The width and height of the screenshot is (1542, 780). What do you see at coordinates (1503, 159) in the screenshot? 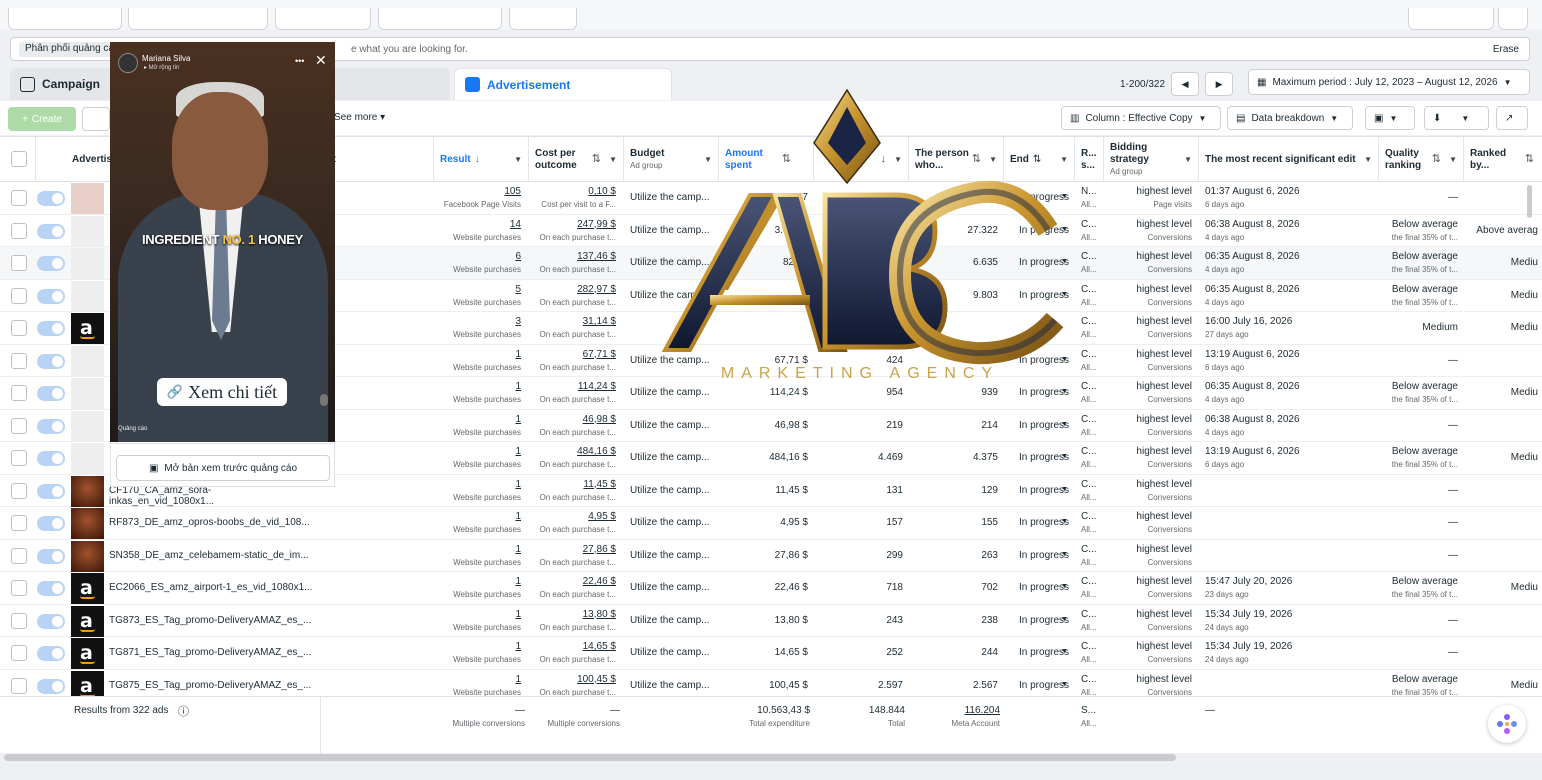
I see `header-ranked: Ranked by... ⇅` at bounding box center [1503, 159].